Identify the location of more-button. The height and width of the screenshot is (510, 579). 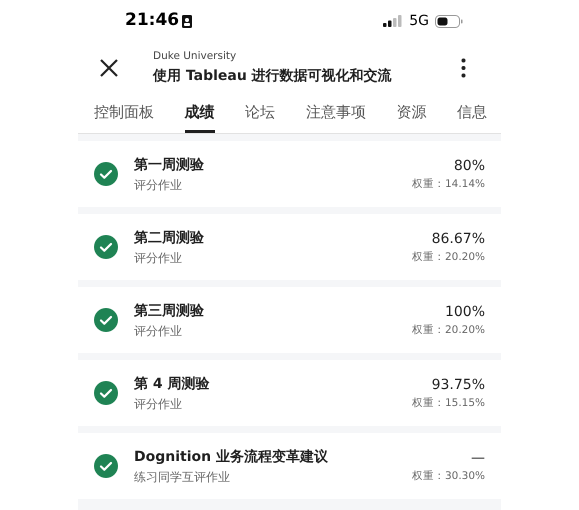
(463, 68).